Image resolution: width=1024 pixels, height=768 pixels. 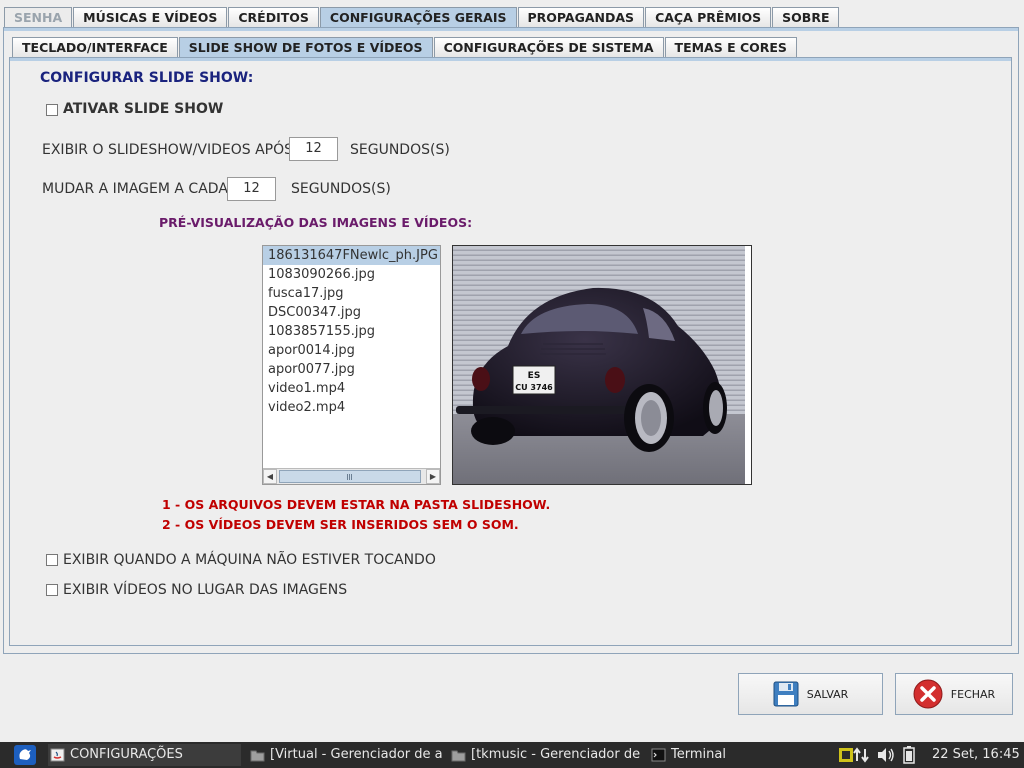 I want to click on videos-instead-label: EXIBIR VÍDEOS NO LUGAR DAS IMAGENS, so click(x=205, y=590).